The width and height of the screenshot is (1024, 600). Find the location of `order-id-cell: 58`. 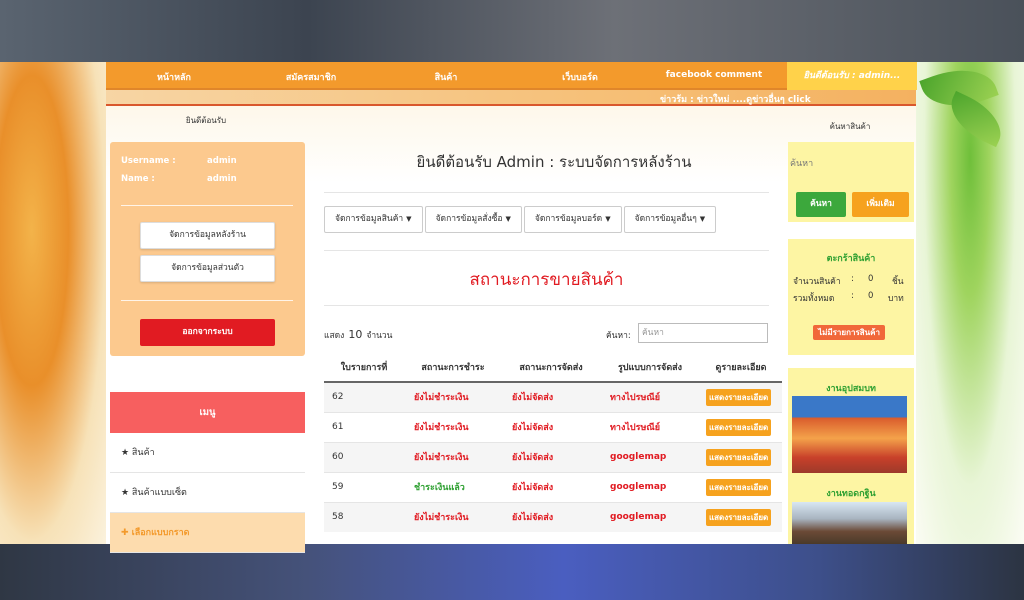

order-id-cell: 58 is located at coordinates (364, 516).